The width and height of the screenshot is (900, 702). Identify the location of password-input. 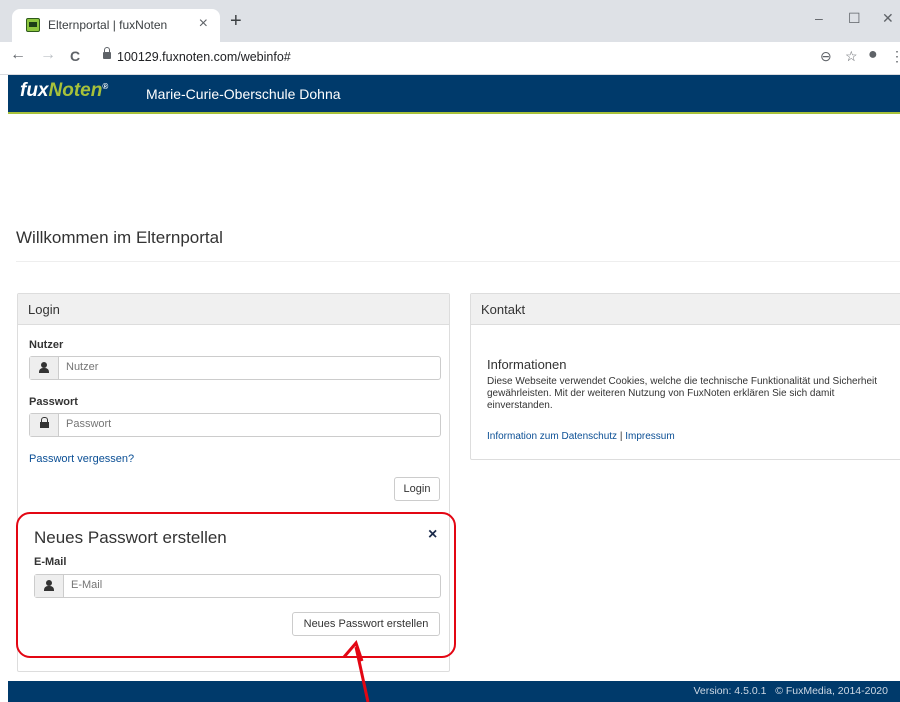
(216, 424).